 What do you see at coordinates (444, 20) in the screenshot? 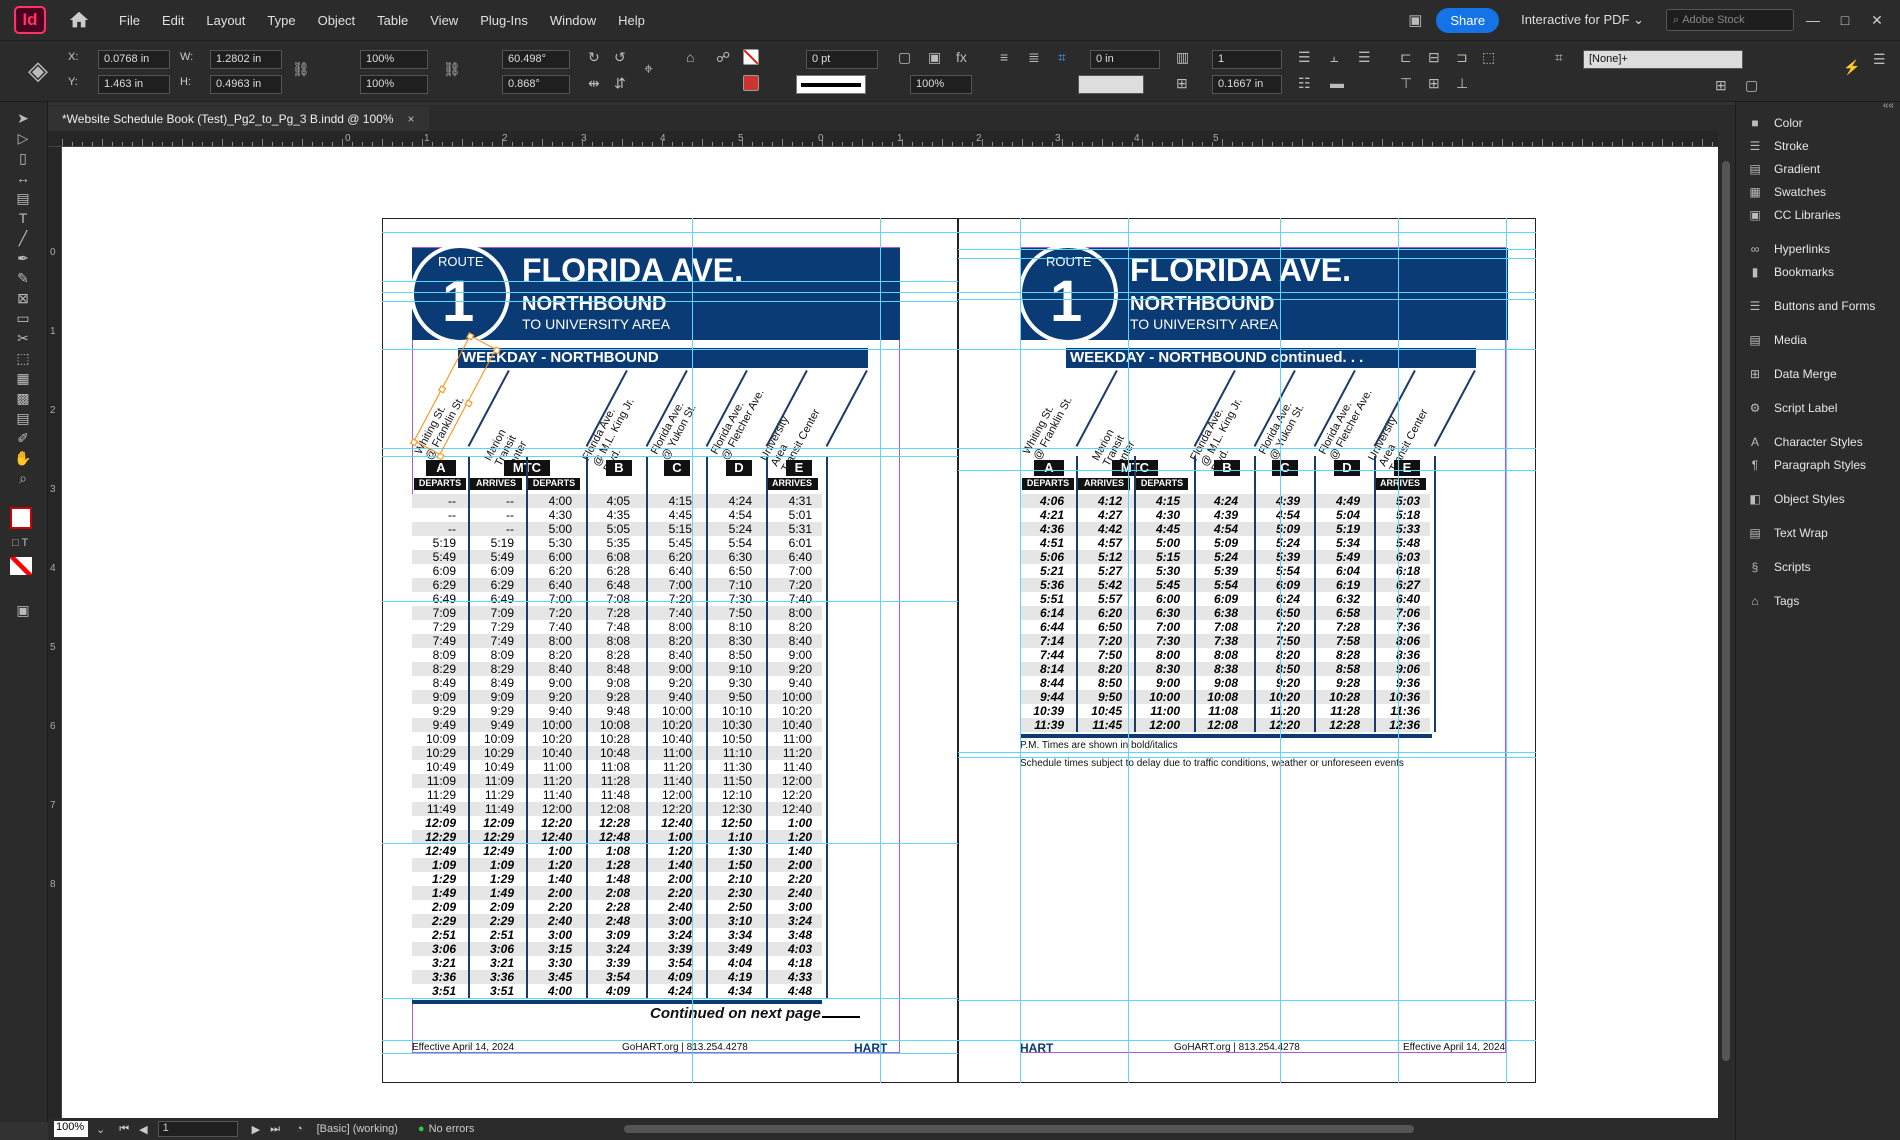
I see `menu-view: View` at bounding box center [444, 20].